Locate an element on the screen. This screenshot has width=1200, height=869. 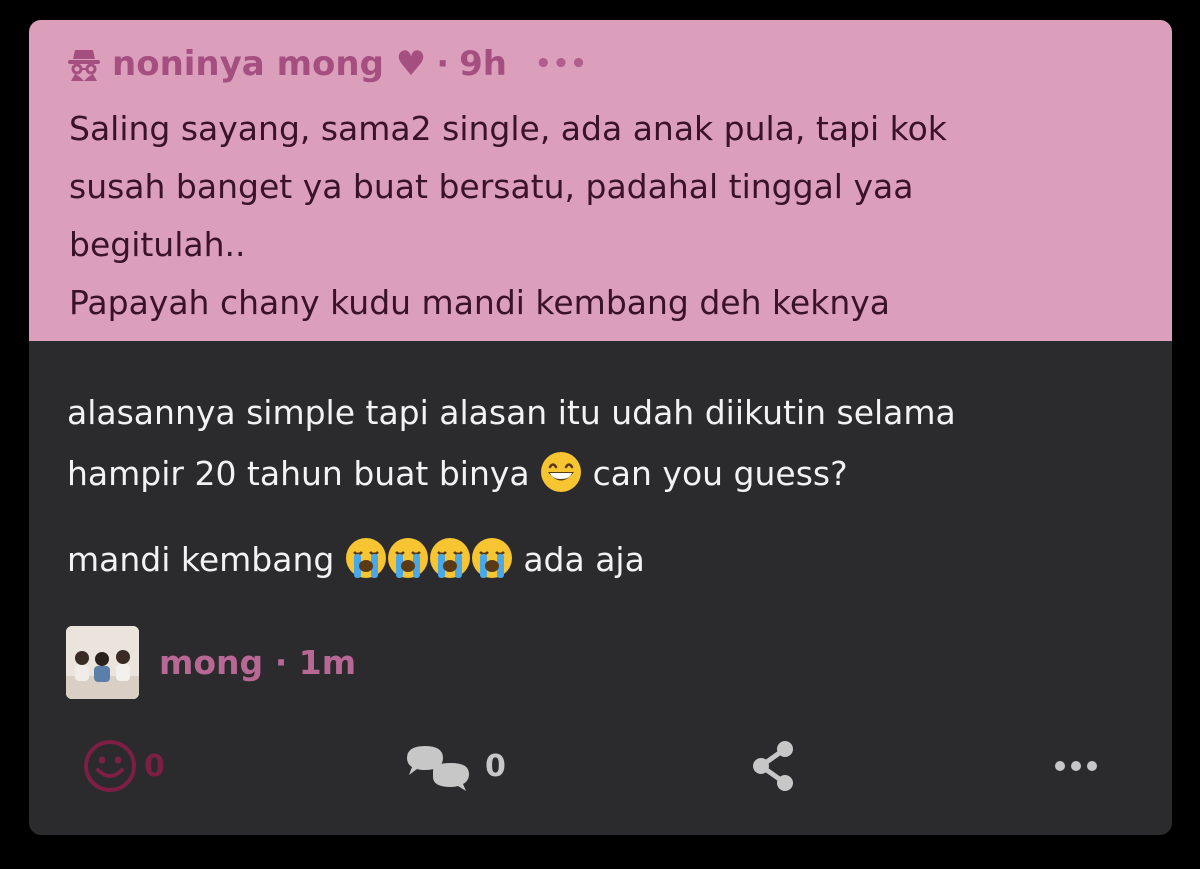
reaction-count: 0 is located at coordinates (154, 766).